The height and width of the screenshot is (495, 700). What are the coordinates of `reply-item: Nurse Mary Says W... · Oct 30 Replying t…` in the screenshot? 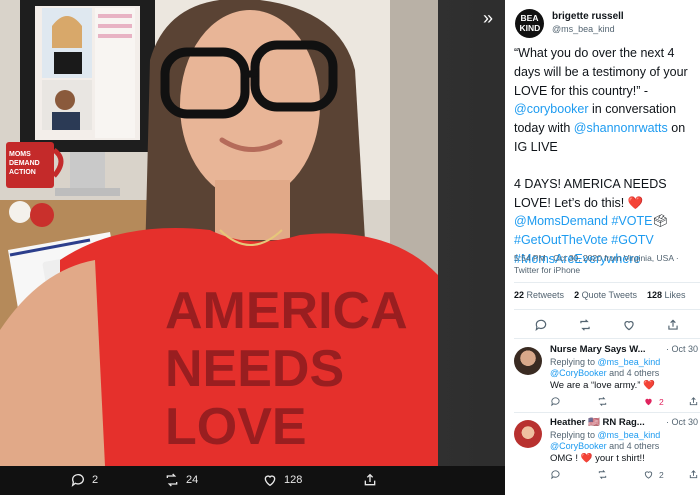 It's located at (607, 377).